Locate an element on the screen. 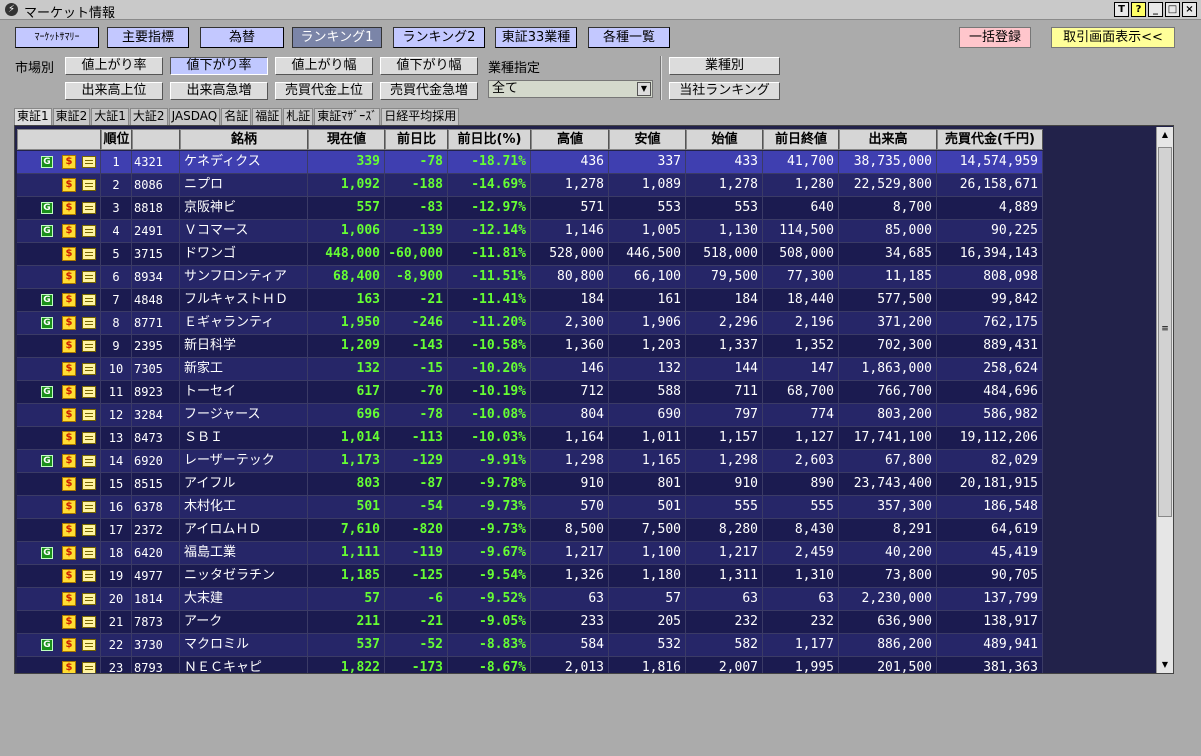 The width and height of the screenshot is (1201, 756). col-header-high: 高値 is located at coordinates (570, 139).